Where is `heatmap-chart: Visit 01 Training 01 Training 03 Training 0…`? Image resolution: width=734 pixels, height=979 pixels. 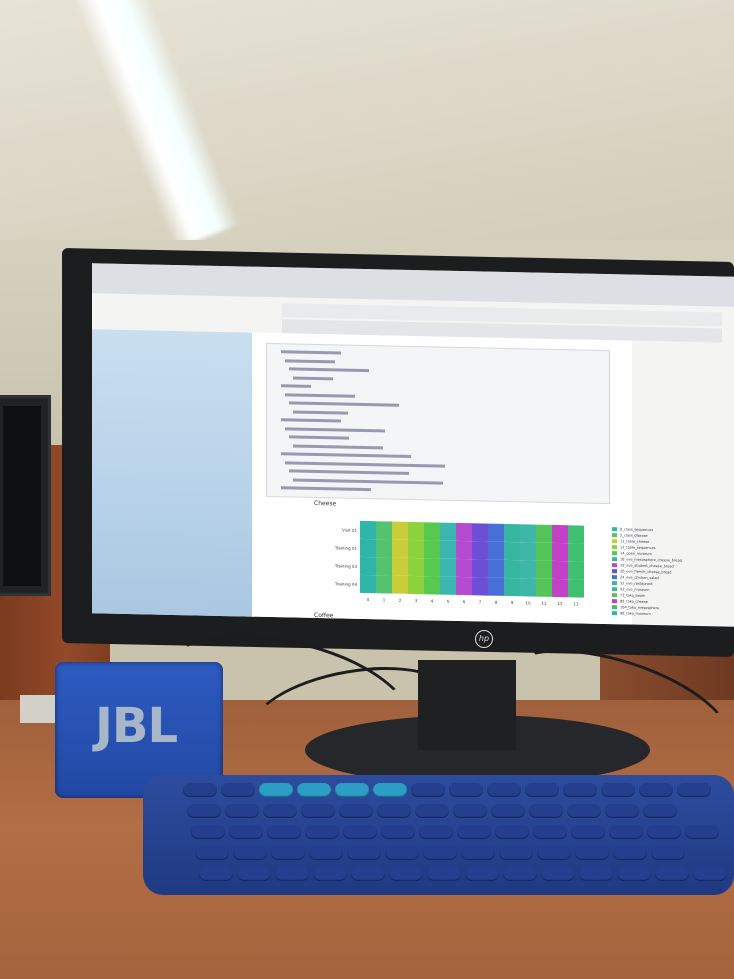
heatmap-chart: Visit 01 Training 01 Training 03 Training 0… is located at coordinates (459, 563).